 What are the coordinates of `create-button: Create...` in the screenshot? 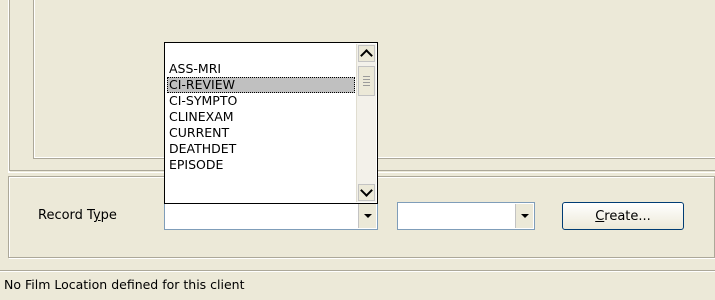 It's located at (623, 216).